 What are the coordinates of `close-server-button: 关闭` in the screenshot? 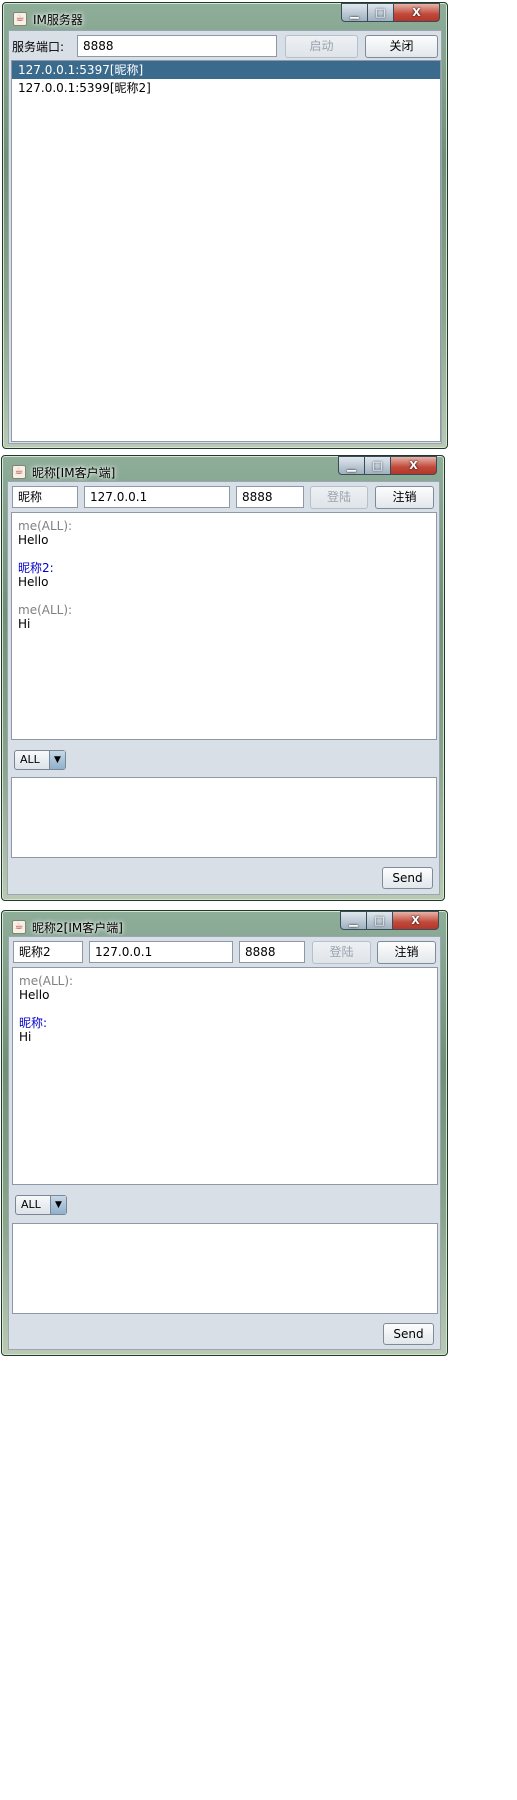 It's located at (401, 46).